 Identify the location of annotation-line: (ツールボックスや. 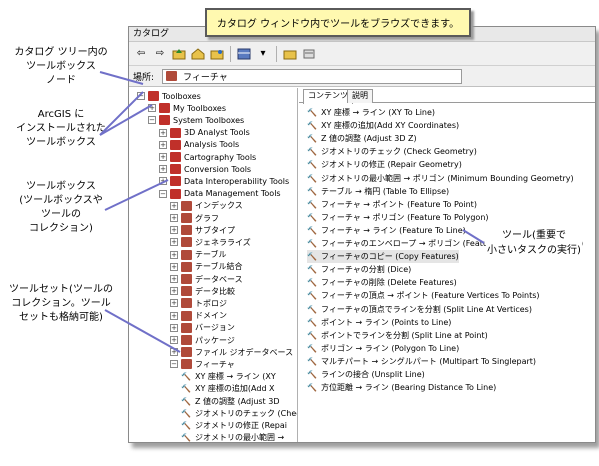
(61, 200).